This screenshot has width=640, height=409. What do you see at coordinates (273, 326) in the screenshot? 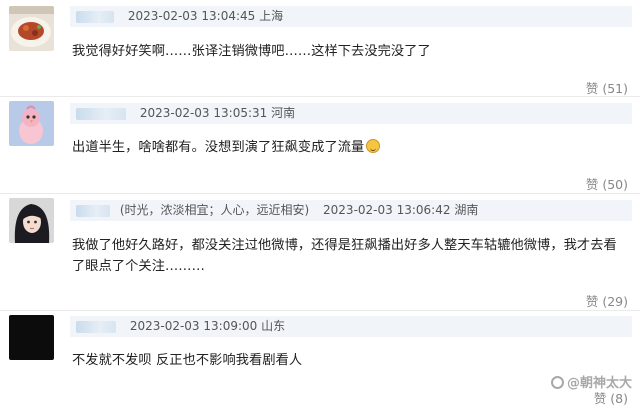
I see `comment-location: 山东` at bounding box center [273, 326].